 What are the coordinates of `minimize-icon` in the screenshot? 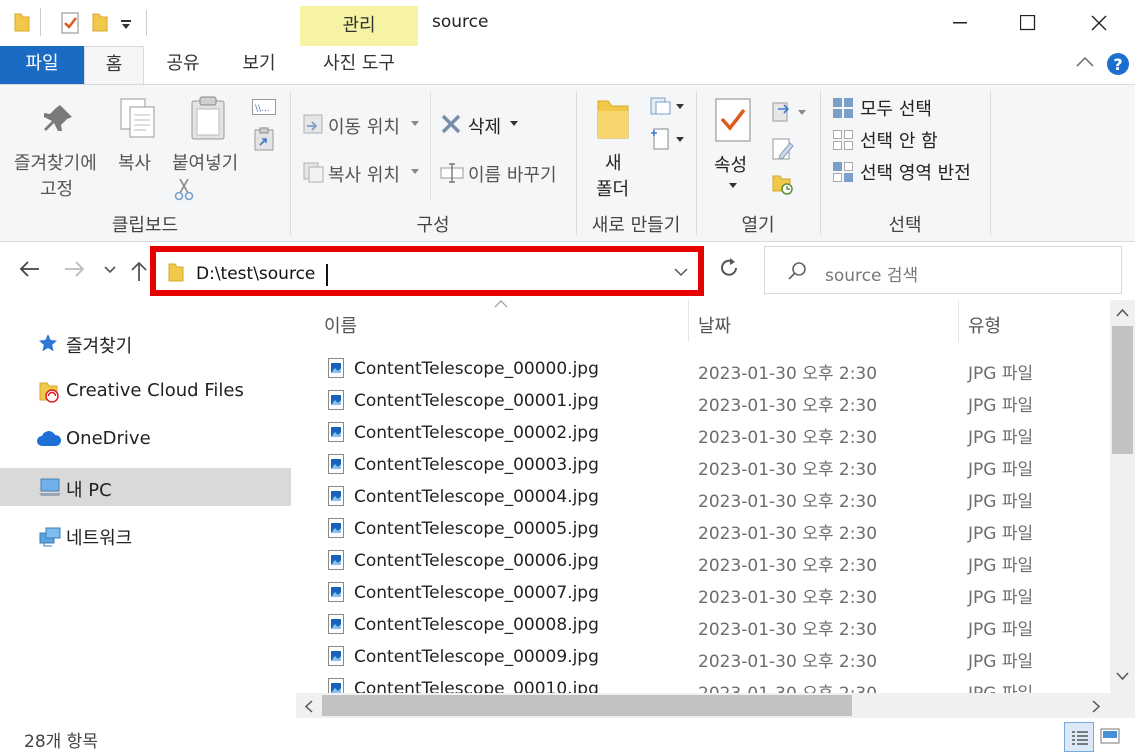 It's located at (960, 23).